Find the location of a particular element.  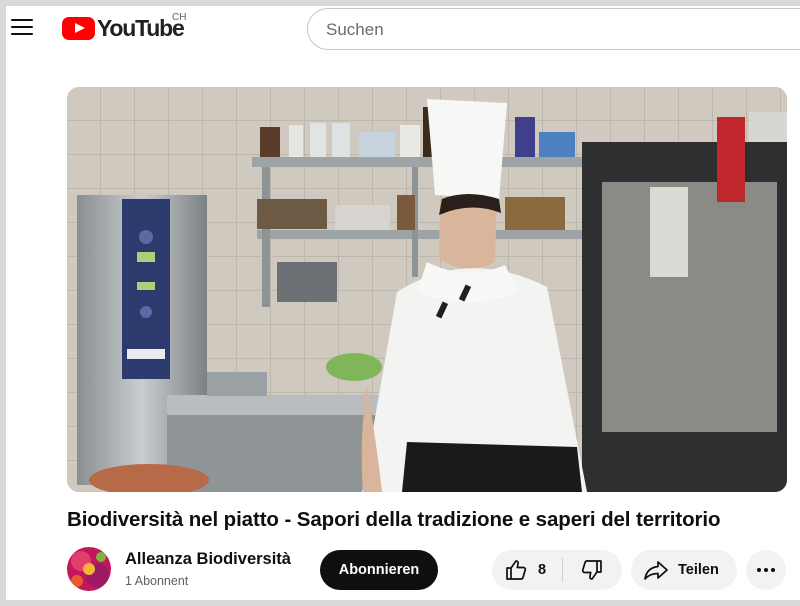

youtube-logo: YouTube is located at coordinates (123, 27).